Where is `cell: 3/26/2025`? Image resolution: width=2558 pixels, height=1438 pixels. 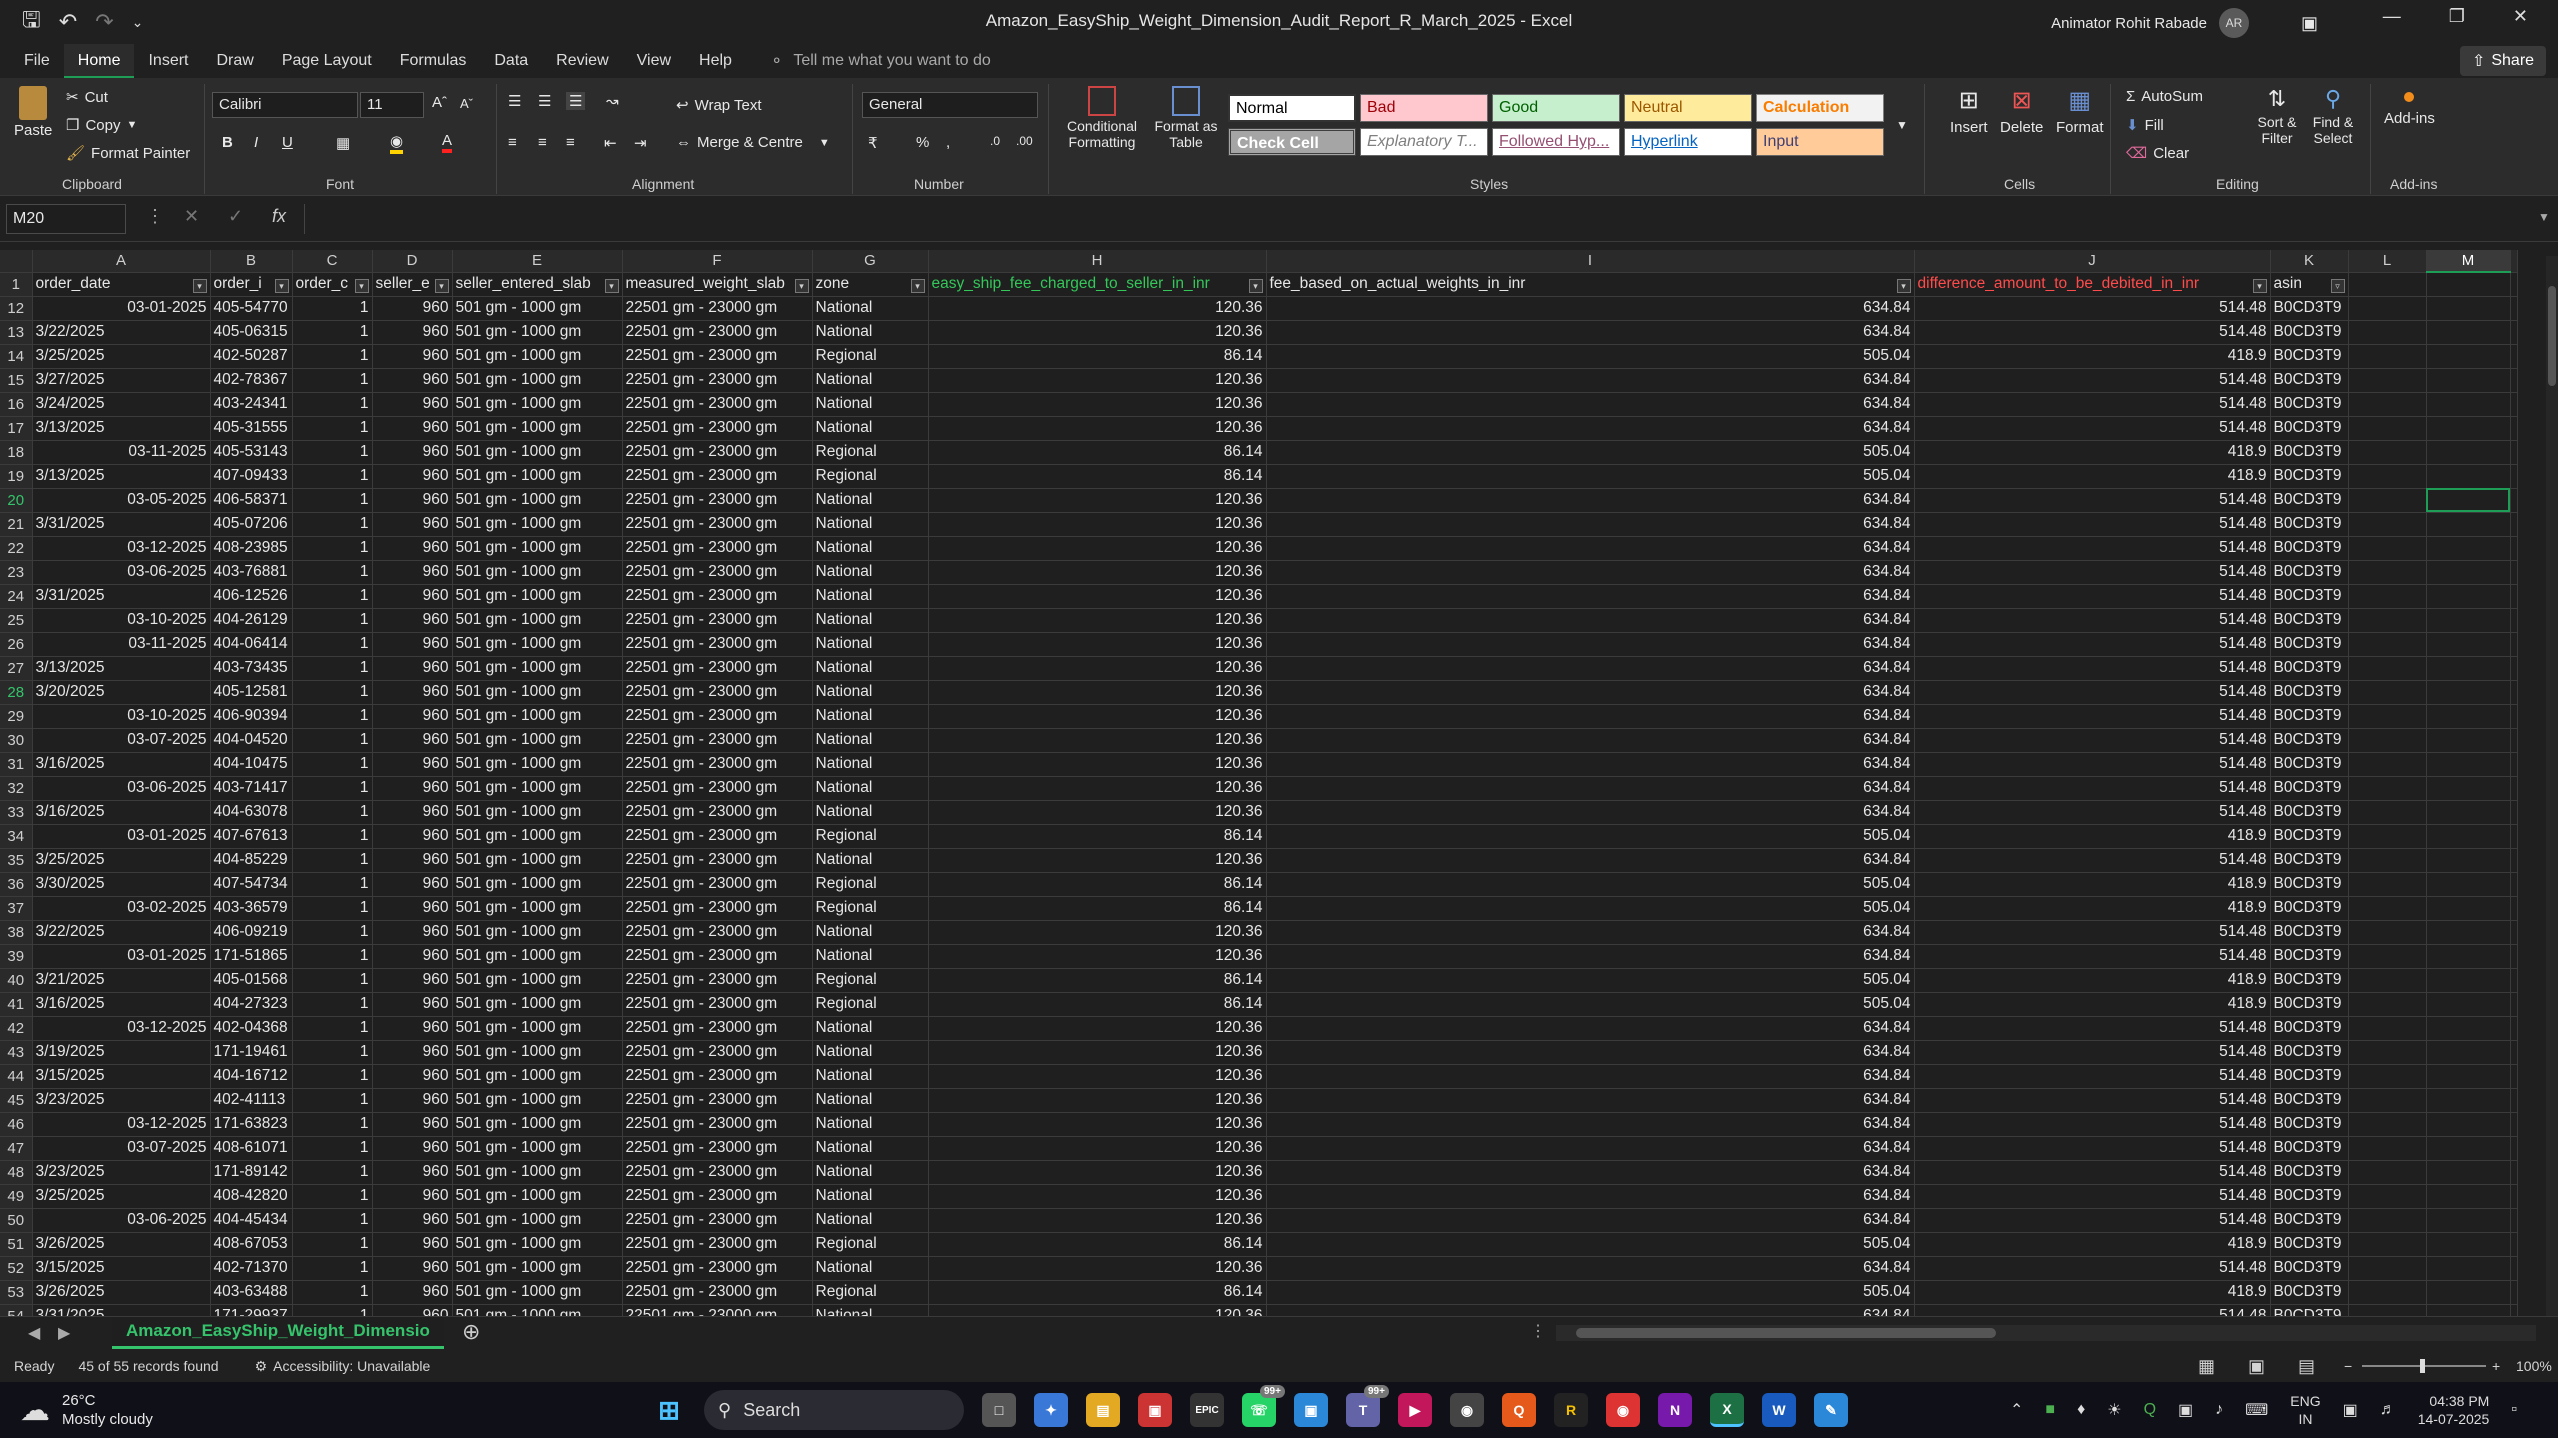 cell: 3/26/2025 is located at coordinates (121, 1292).